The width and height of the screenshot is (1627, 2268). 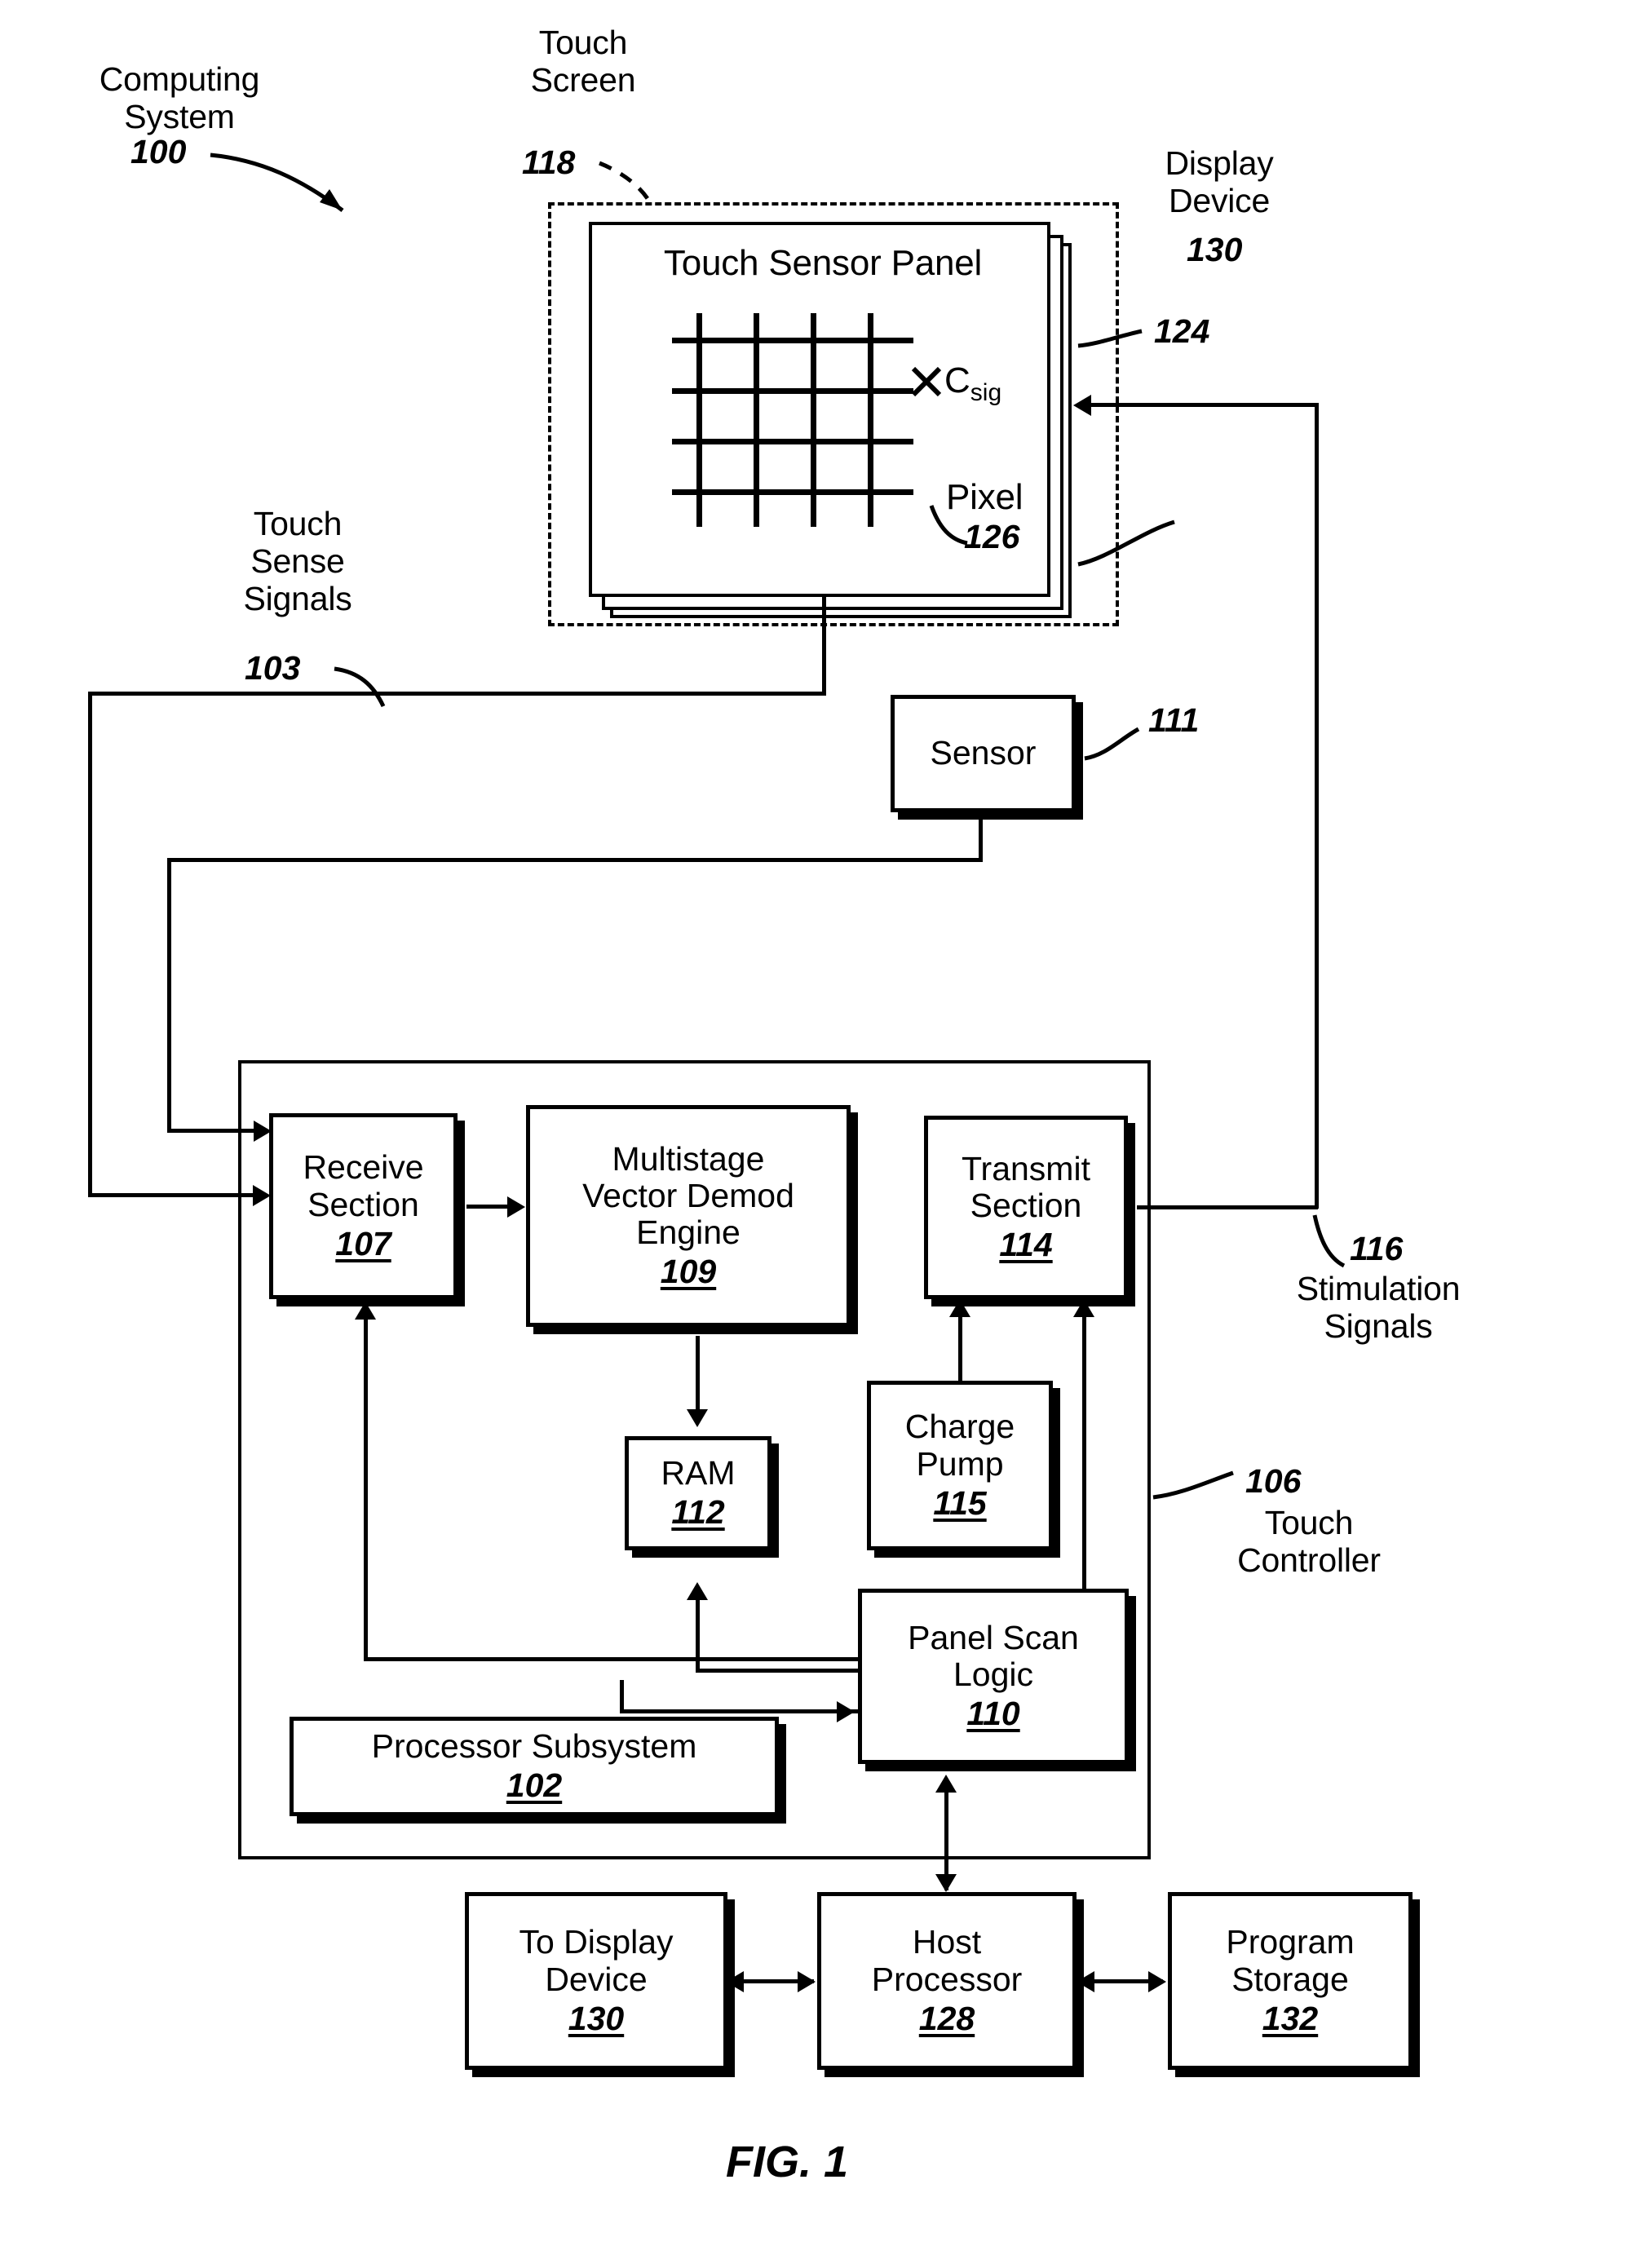 I want to click on wire-sensor-horiz, so click(x=575, y=860).